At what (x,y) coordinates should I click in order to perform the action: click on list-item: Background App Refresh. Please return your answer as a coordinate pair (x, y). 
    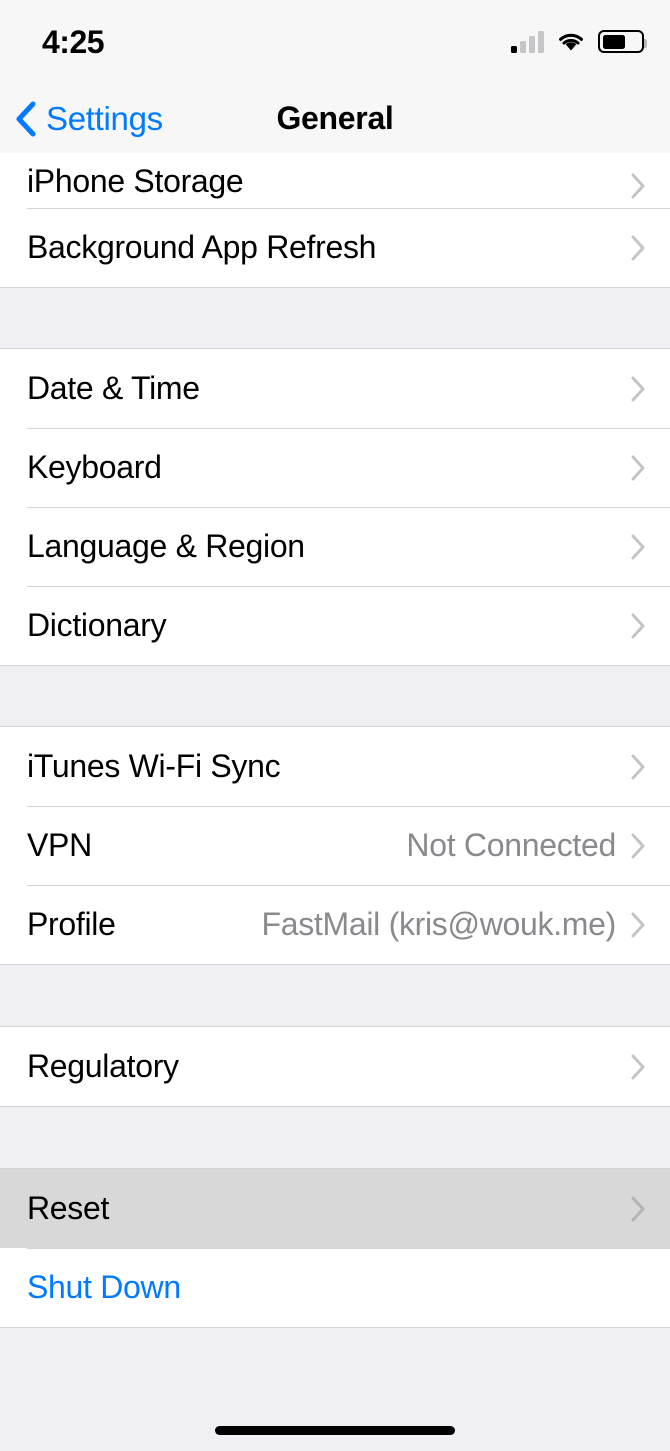
    Looking at the image, I should click on (335, 247).